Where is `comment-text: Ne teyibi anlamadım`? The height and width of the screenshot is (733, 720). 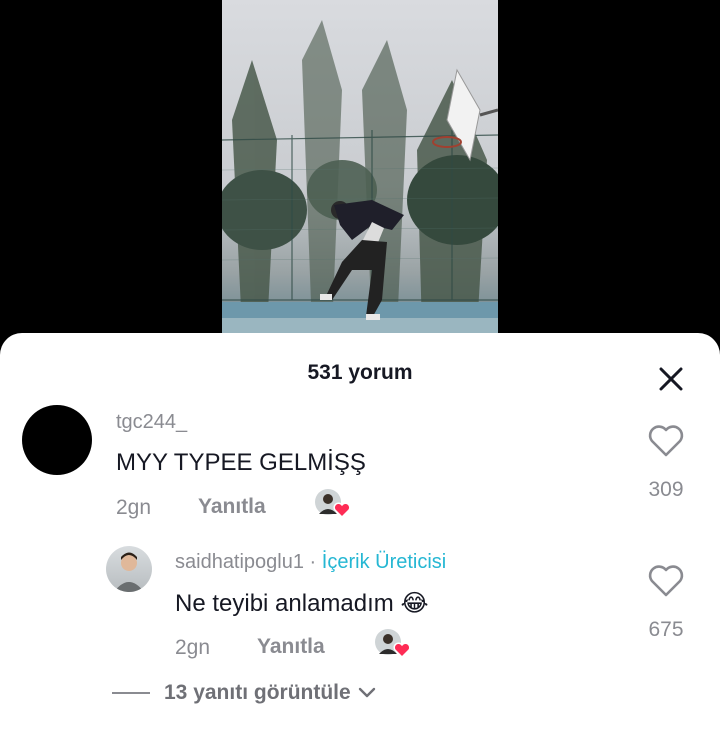 comment-text: Ne teyibi anlamadım is located at coordinates (284, 603).